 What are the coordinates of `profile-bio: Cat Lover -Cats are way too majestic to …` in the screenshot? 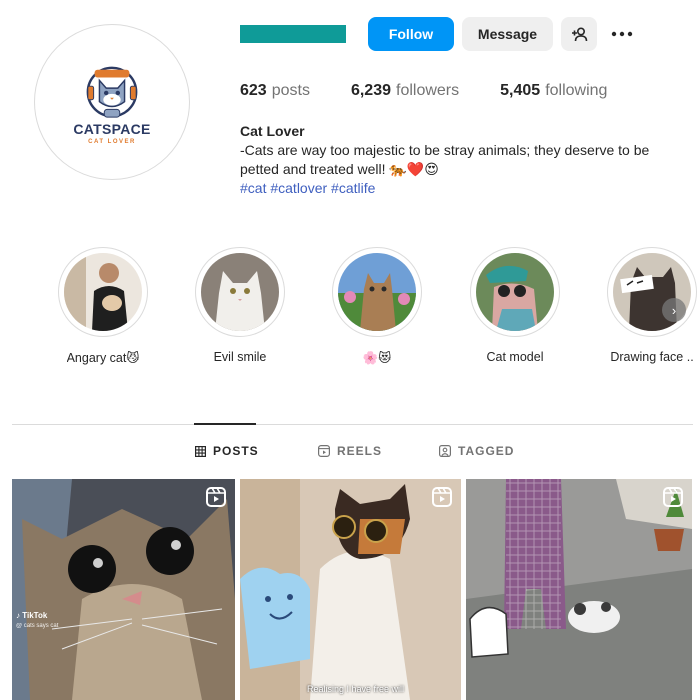 It's located at (460, 160).